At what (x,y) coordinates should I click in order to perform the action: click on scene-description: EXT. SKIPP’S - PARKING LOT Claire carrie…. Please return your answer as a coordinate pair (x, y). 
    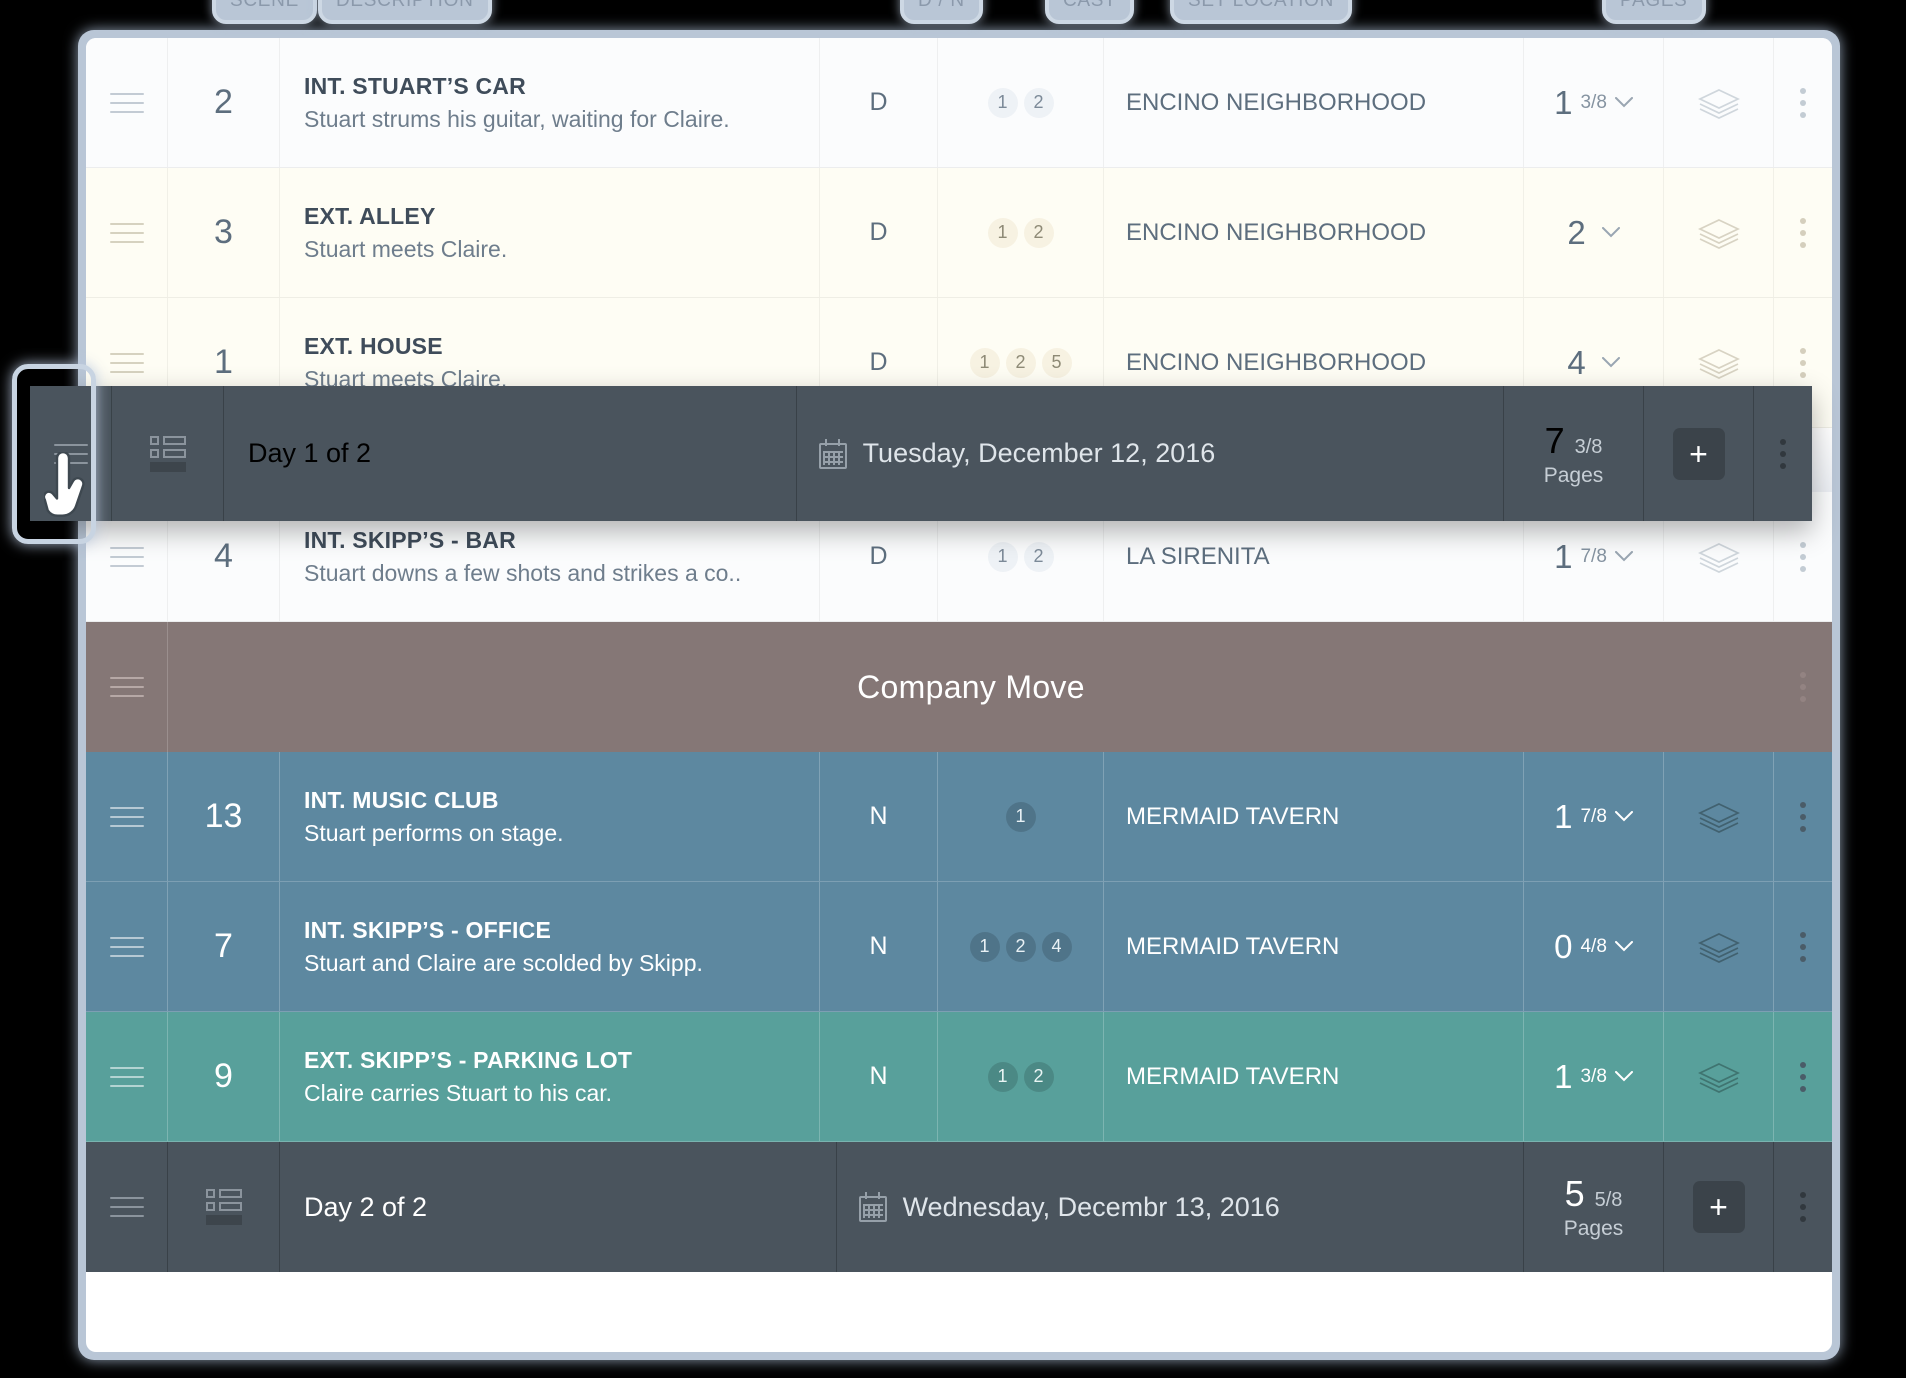
    Looking at the image, I should click on (550, 1076).